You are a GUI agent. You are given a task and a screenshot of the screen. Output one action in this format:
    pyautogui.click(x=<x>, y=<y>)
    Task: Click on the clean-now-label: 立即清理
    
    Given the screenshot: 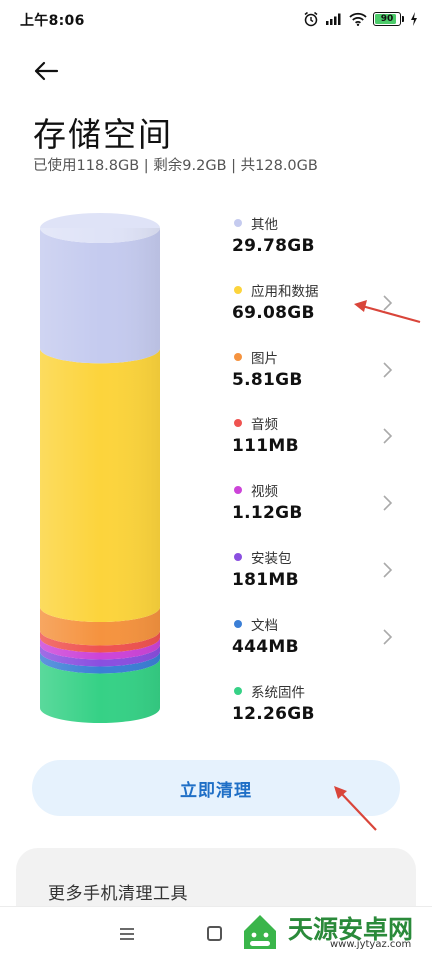 What is the action you would take?
    pyautogui.click(x=216, y=790)
    